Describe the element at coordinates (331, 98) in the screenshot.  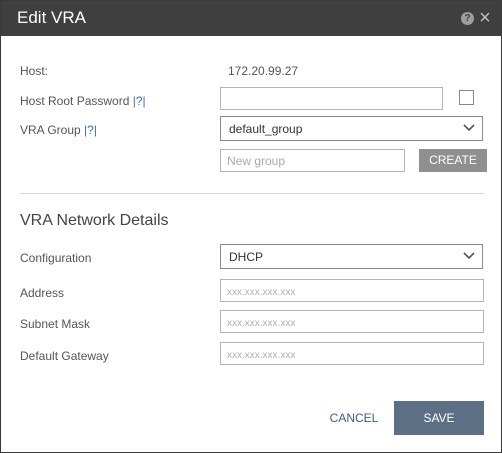
I see `host-root-password-input` at that location.